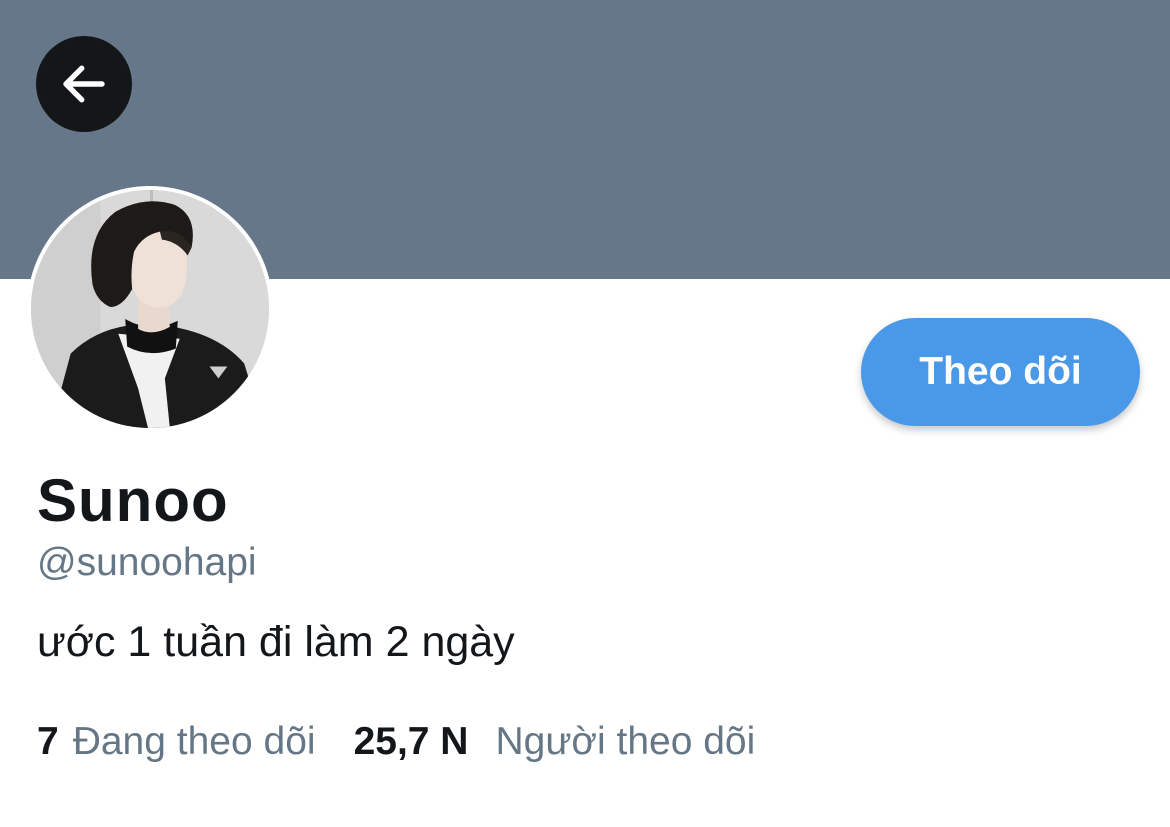  I want to click on display-name: Sunoo, so click(133, 500).